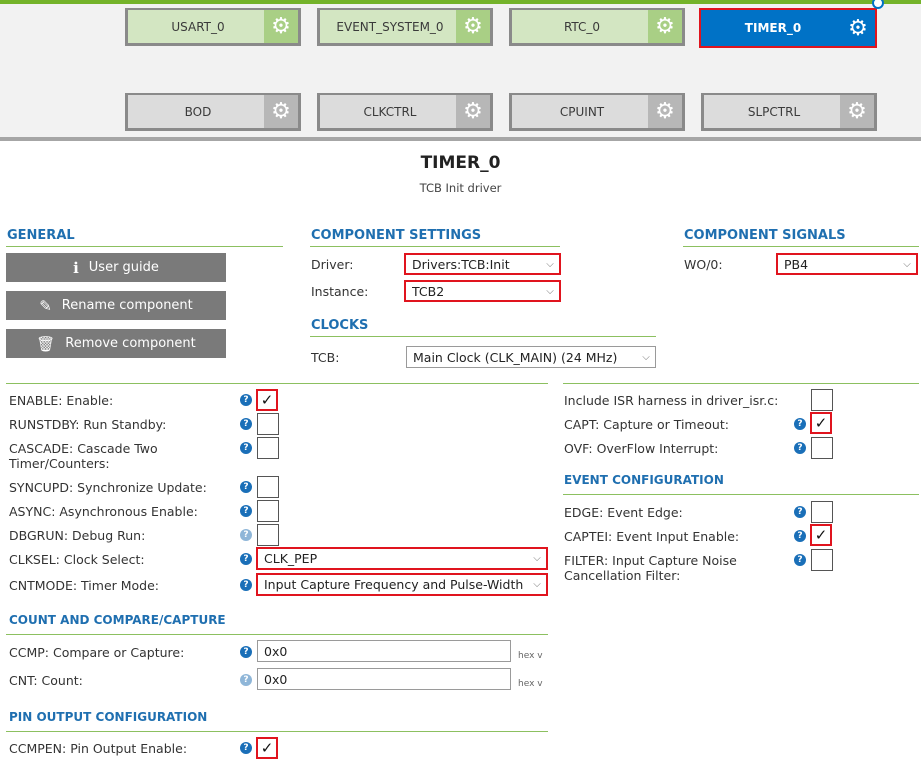 This screenshot has height=763, width=921. What do you see at coordinates (267, 400) in the screenshot?
I see `enable-checkbox: ✓` at bounding box center [267, 400].